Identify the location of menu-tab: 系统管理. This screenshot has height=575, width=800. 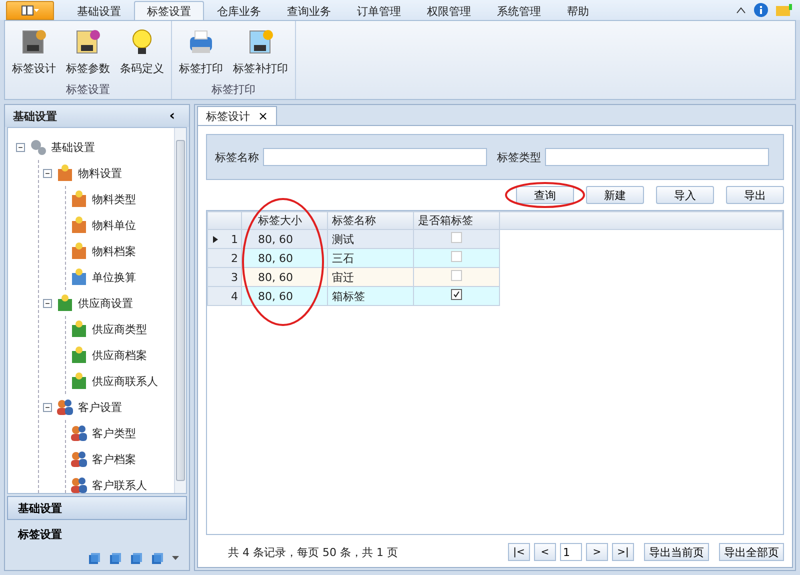
(519, 10).